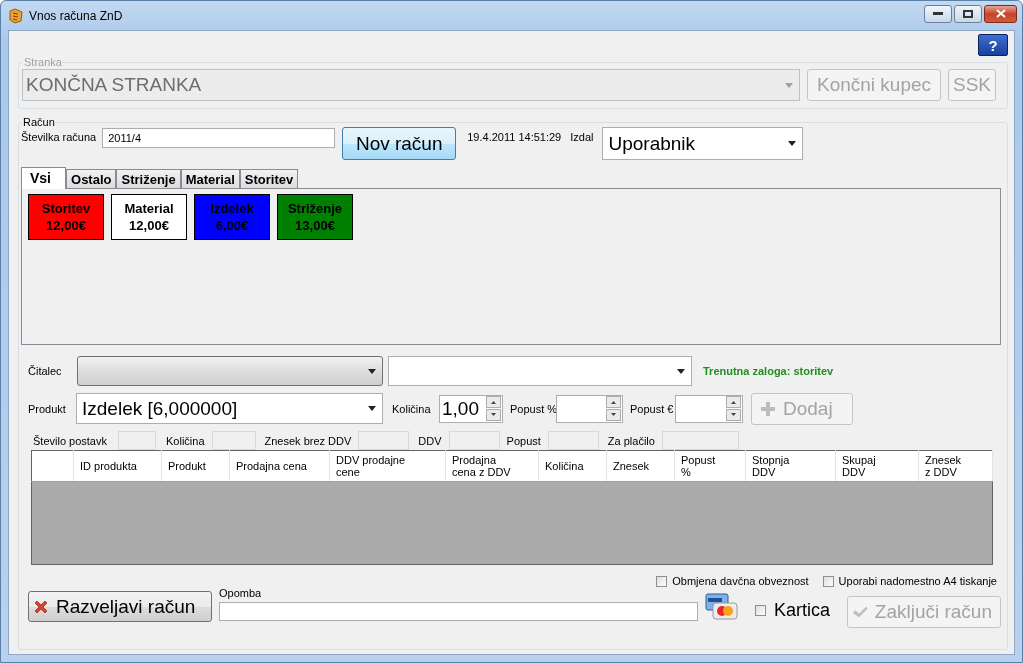 The image size is (1023, 663). Describe the element at coordinates (39, 122) in the screenshot. I see `group-label: Račun` at that location.